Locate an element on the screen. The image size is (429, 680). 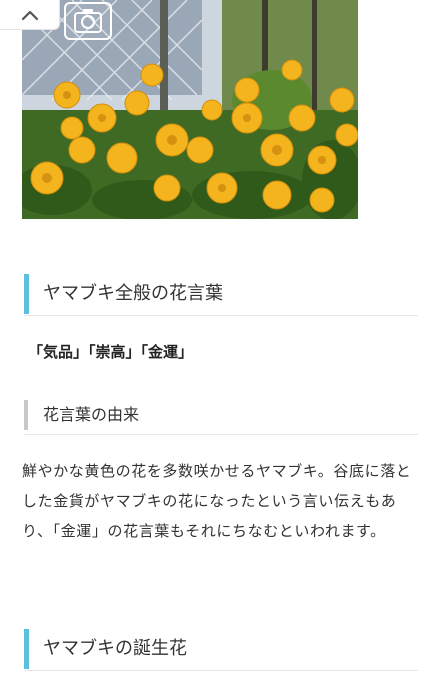
flower-language-keywords: 「気品」「崇高」「金運」 is located at coordinates (111, 352).